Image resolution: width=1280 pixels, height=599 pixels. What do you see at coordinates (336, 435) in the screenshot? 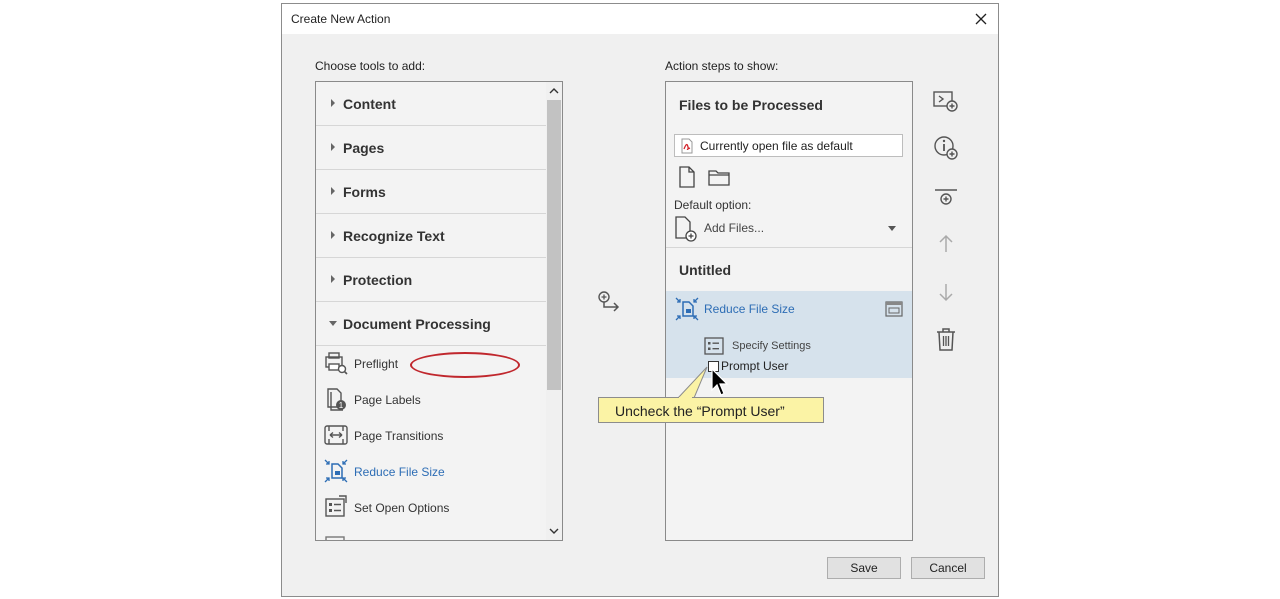
I see `page-transitions-icon` at bounding box center [336, 435].